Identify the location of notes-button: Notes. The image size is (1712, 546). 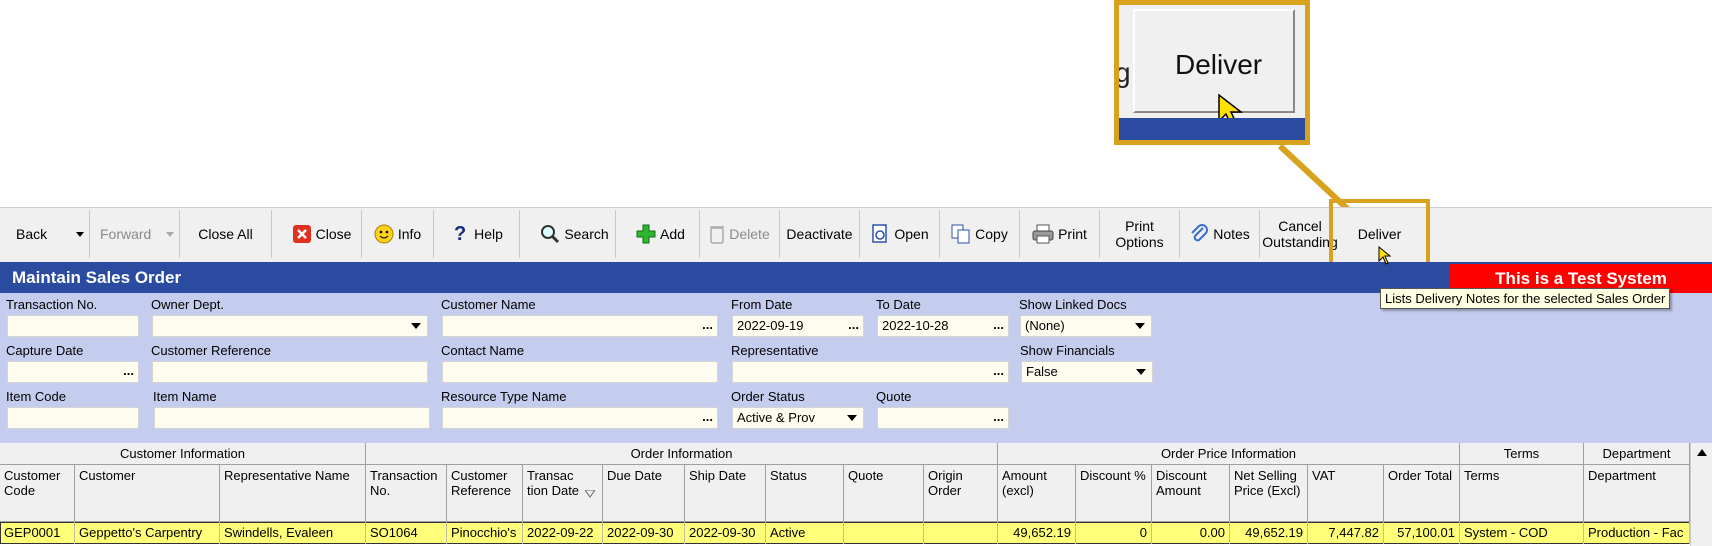
(1220, 234).